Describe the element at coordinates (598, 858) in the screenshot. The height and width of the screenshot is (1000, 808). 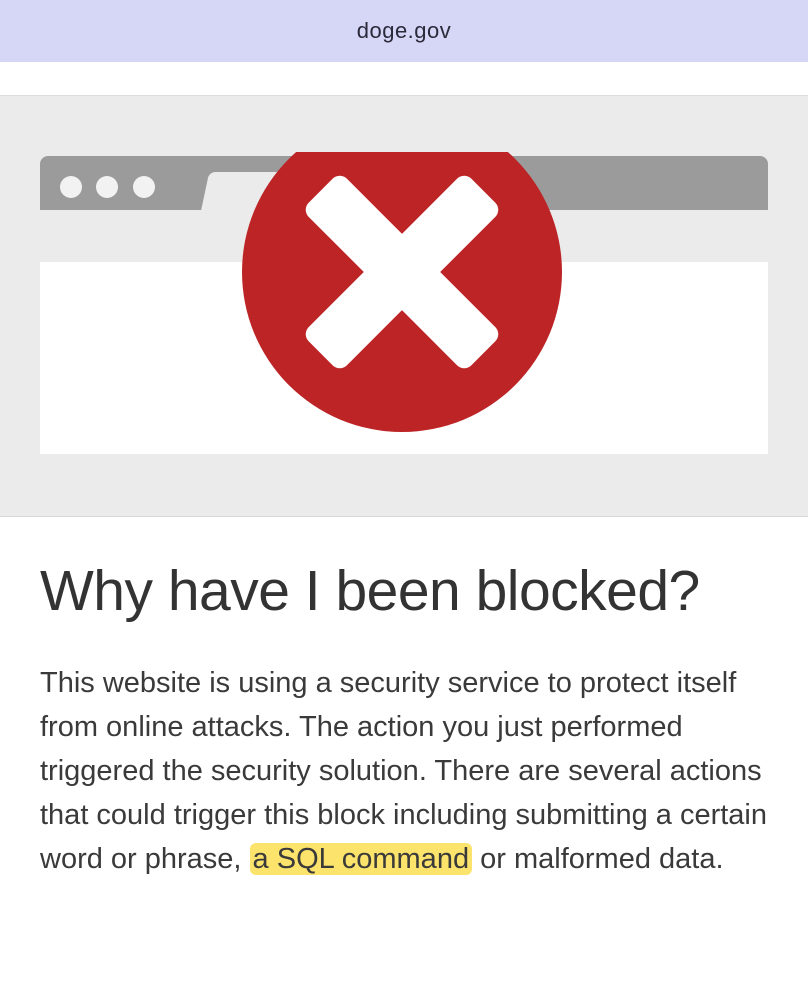
I see `explanation-text-end: or malformed data.` at that location.